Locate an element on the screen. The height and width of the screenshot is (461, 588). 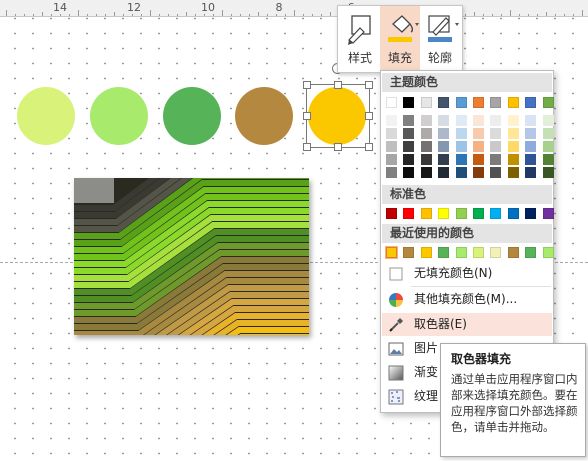
circle-shape-light-green is located at coordinates (119, 116).